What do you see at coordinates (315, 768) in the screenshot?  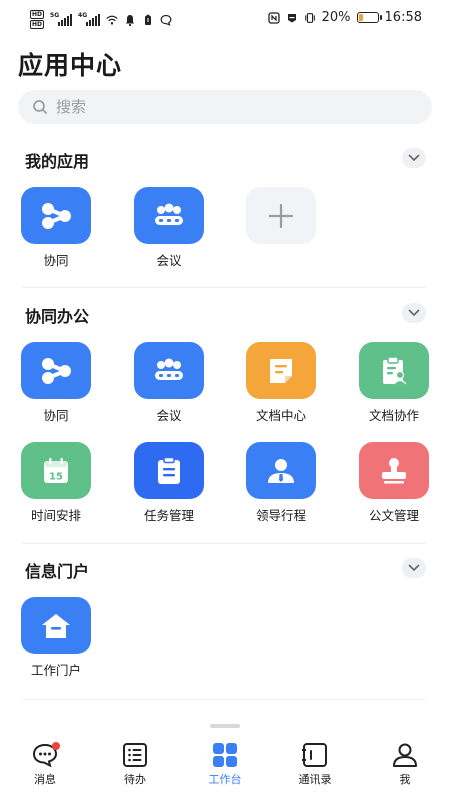 I see `nav-contacts: 通讯录` at bounding box center [315, 768].